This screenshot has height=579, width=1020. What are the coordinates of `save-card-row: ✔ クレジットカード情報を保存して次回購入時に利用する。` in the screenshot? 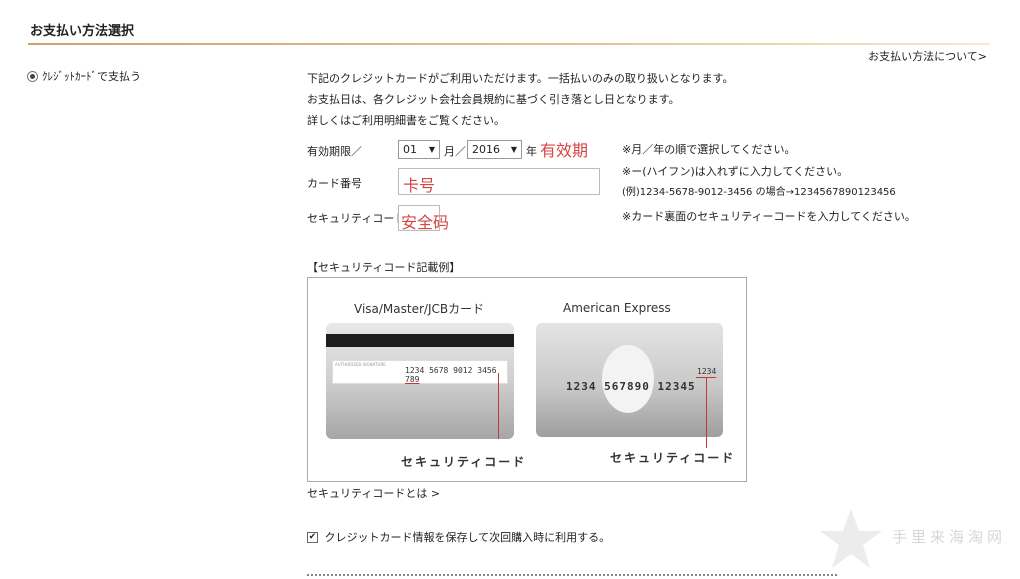 It's located at (458, 537).